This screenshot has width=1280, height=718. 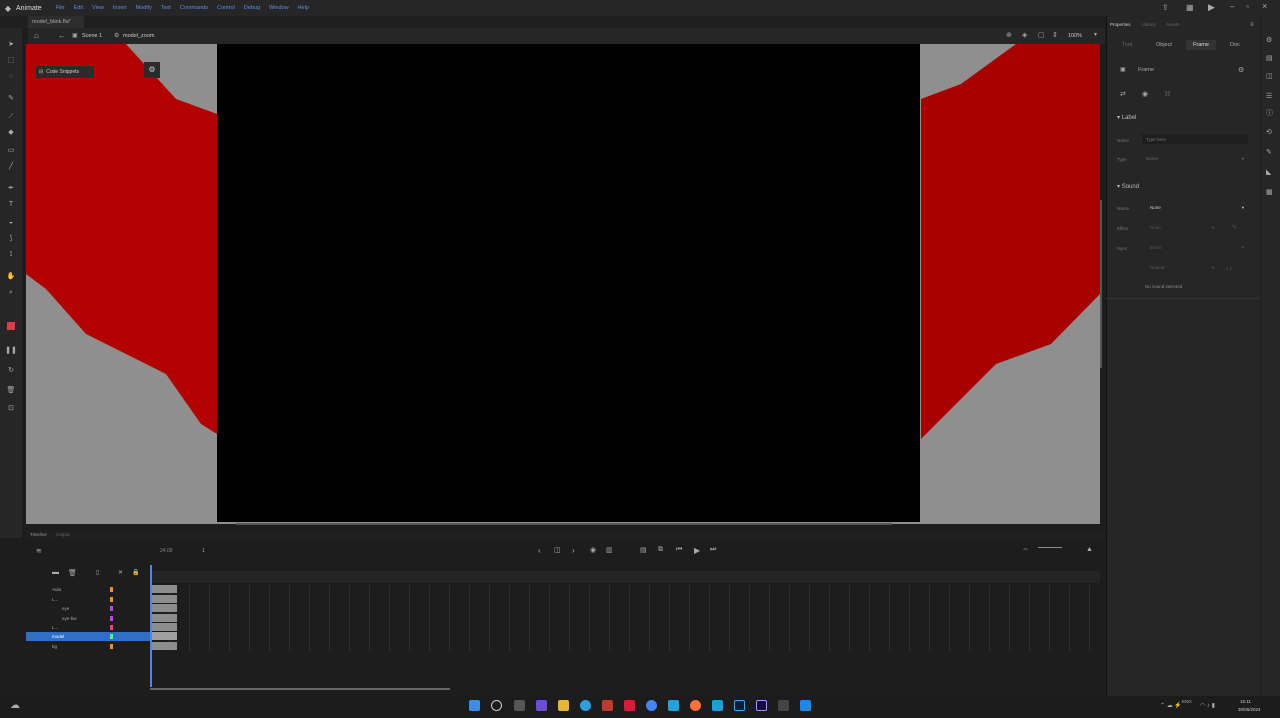 I want to click on components-icon: ▦, so click(x=1269, y=192).